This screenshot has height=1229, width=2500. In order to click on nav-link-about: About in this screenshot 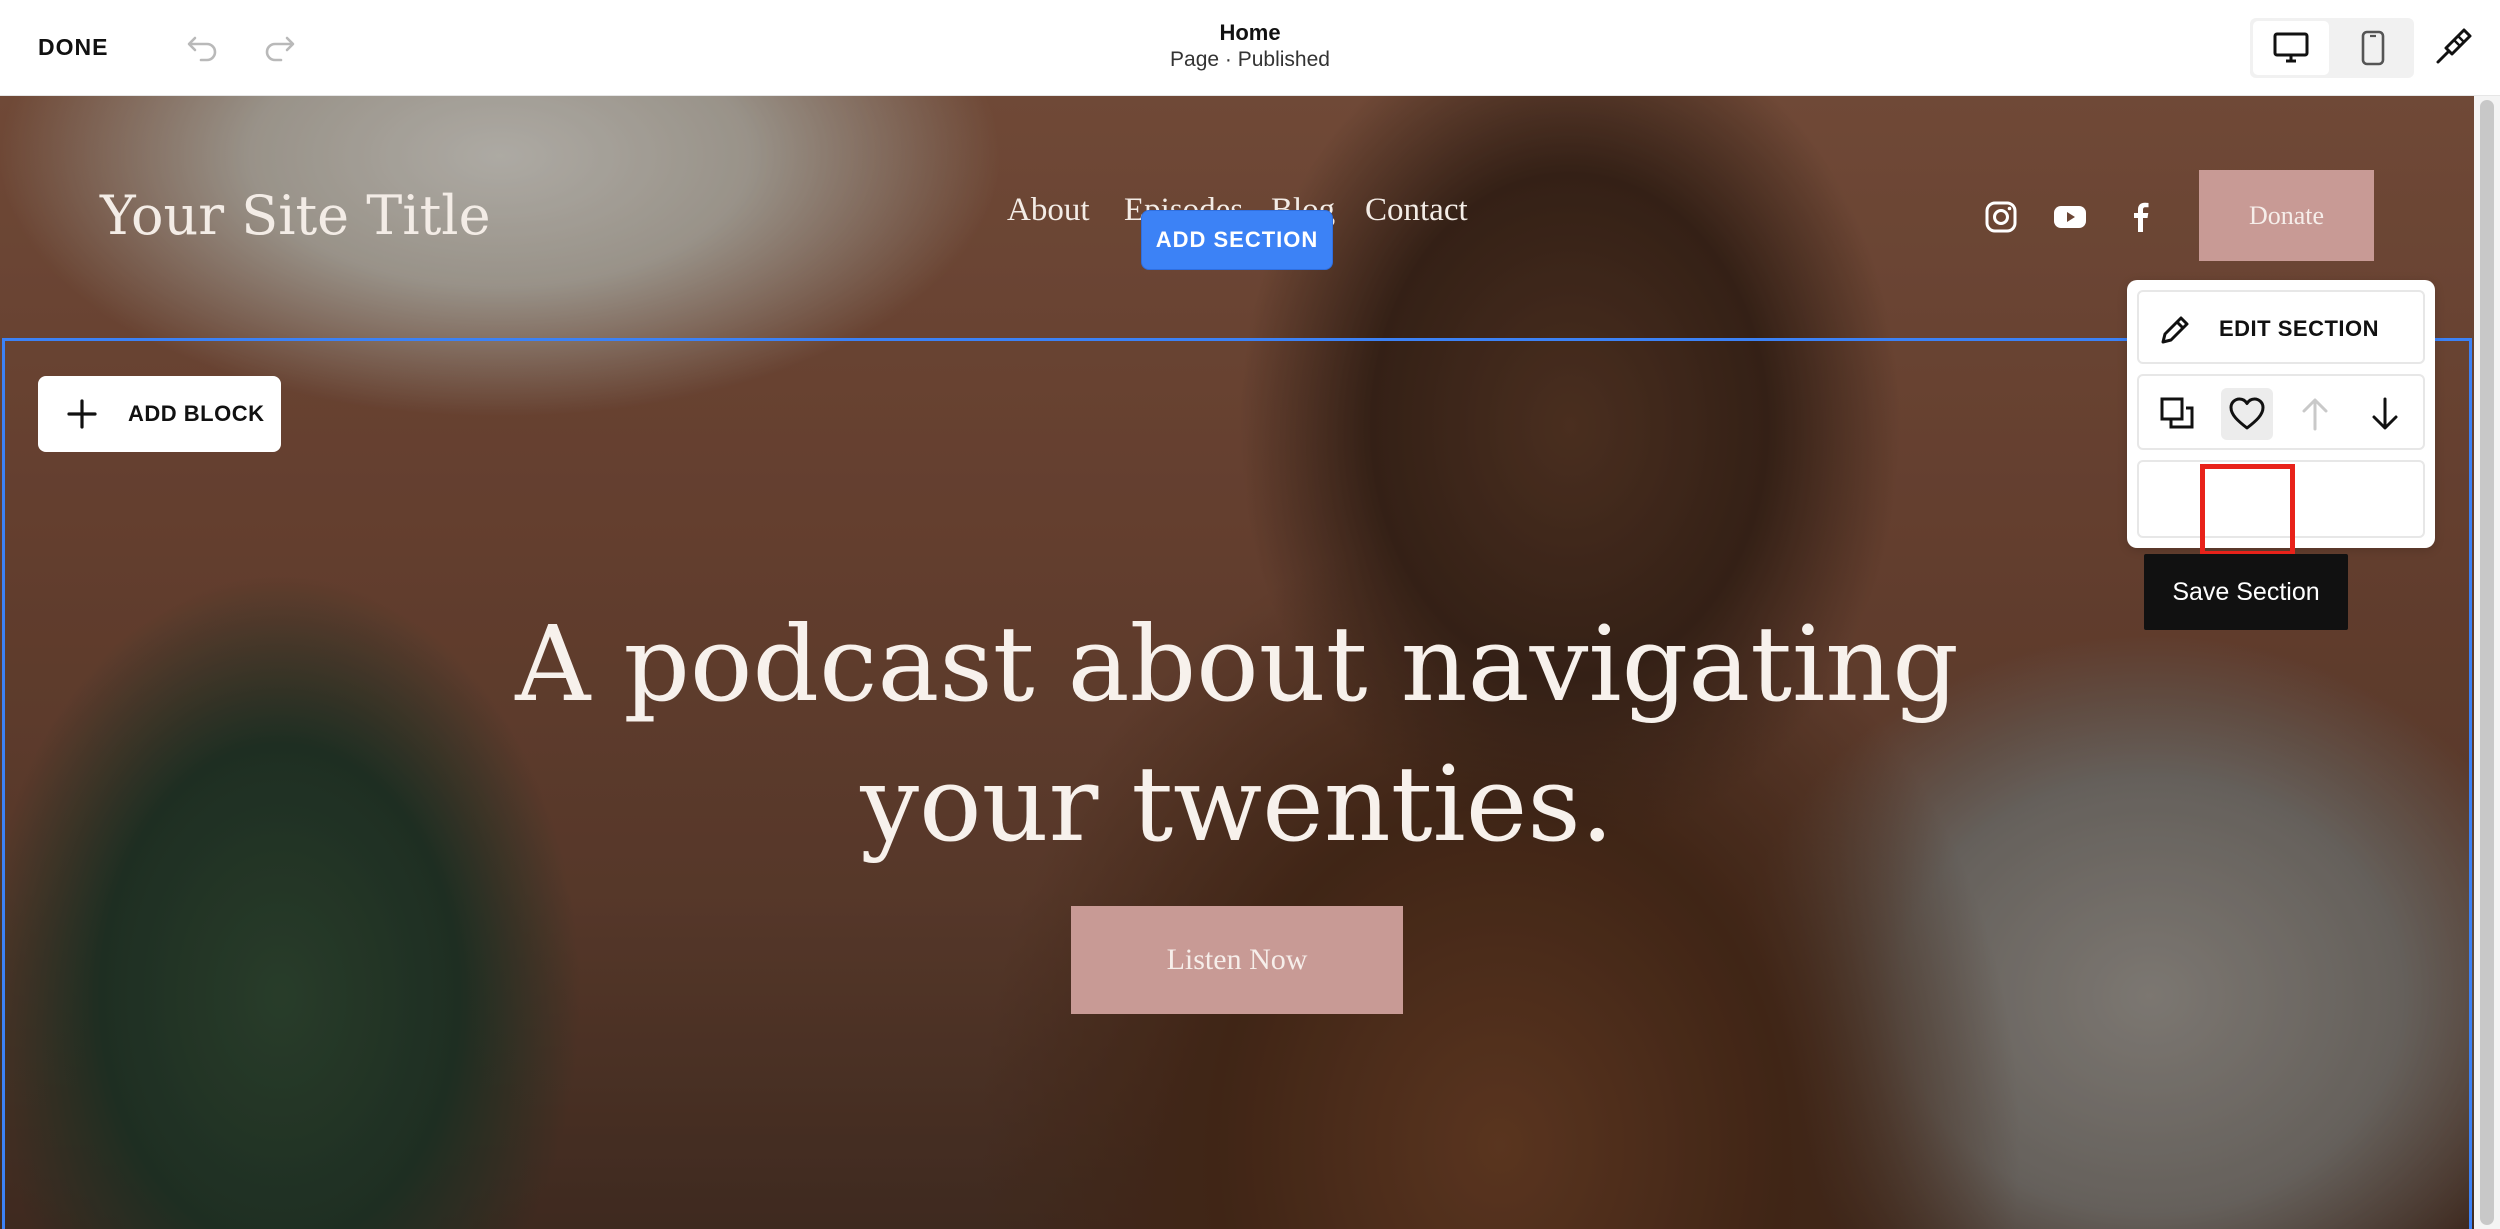, I will do `click(1048, 210)`.